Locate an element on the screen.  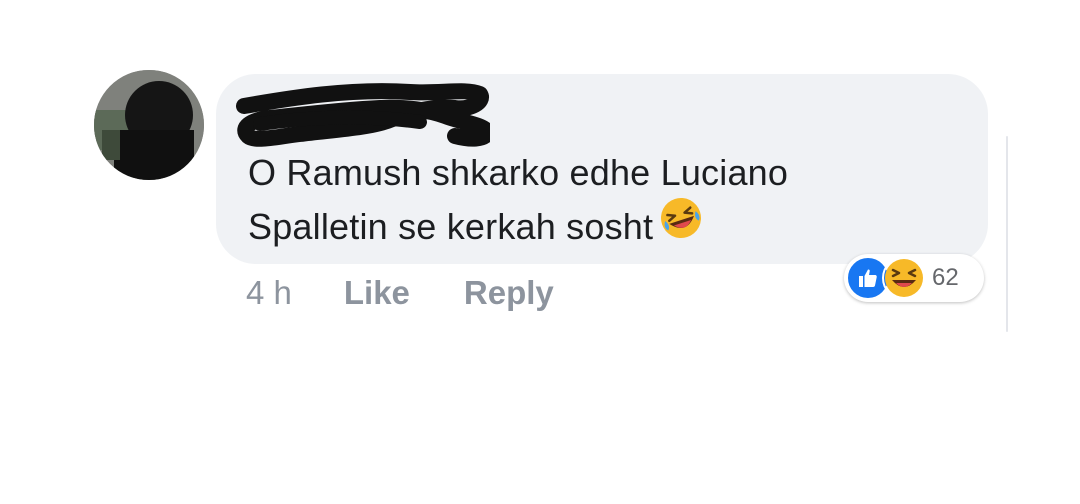
haha-reaction-icon is located at coordinates (904, 278).